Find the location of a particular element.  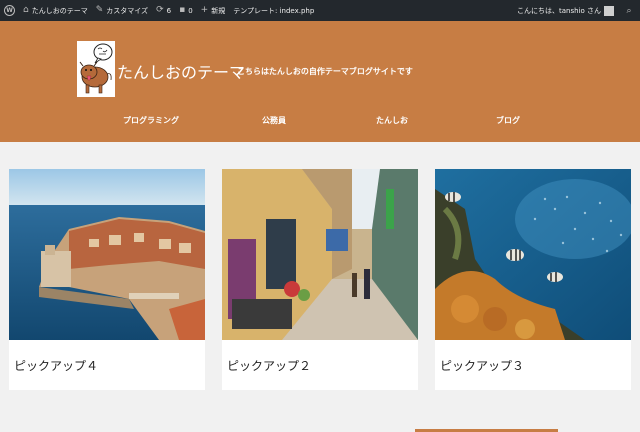

coral-reef-fish-photo is located at coordinates (533, 254).